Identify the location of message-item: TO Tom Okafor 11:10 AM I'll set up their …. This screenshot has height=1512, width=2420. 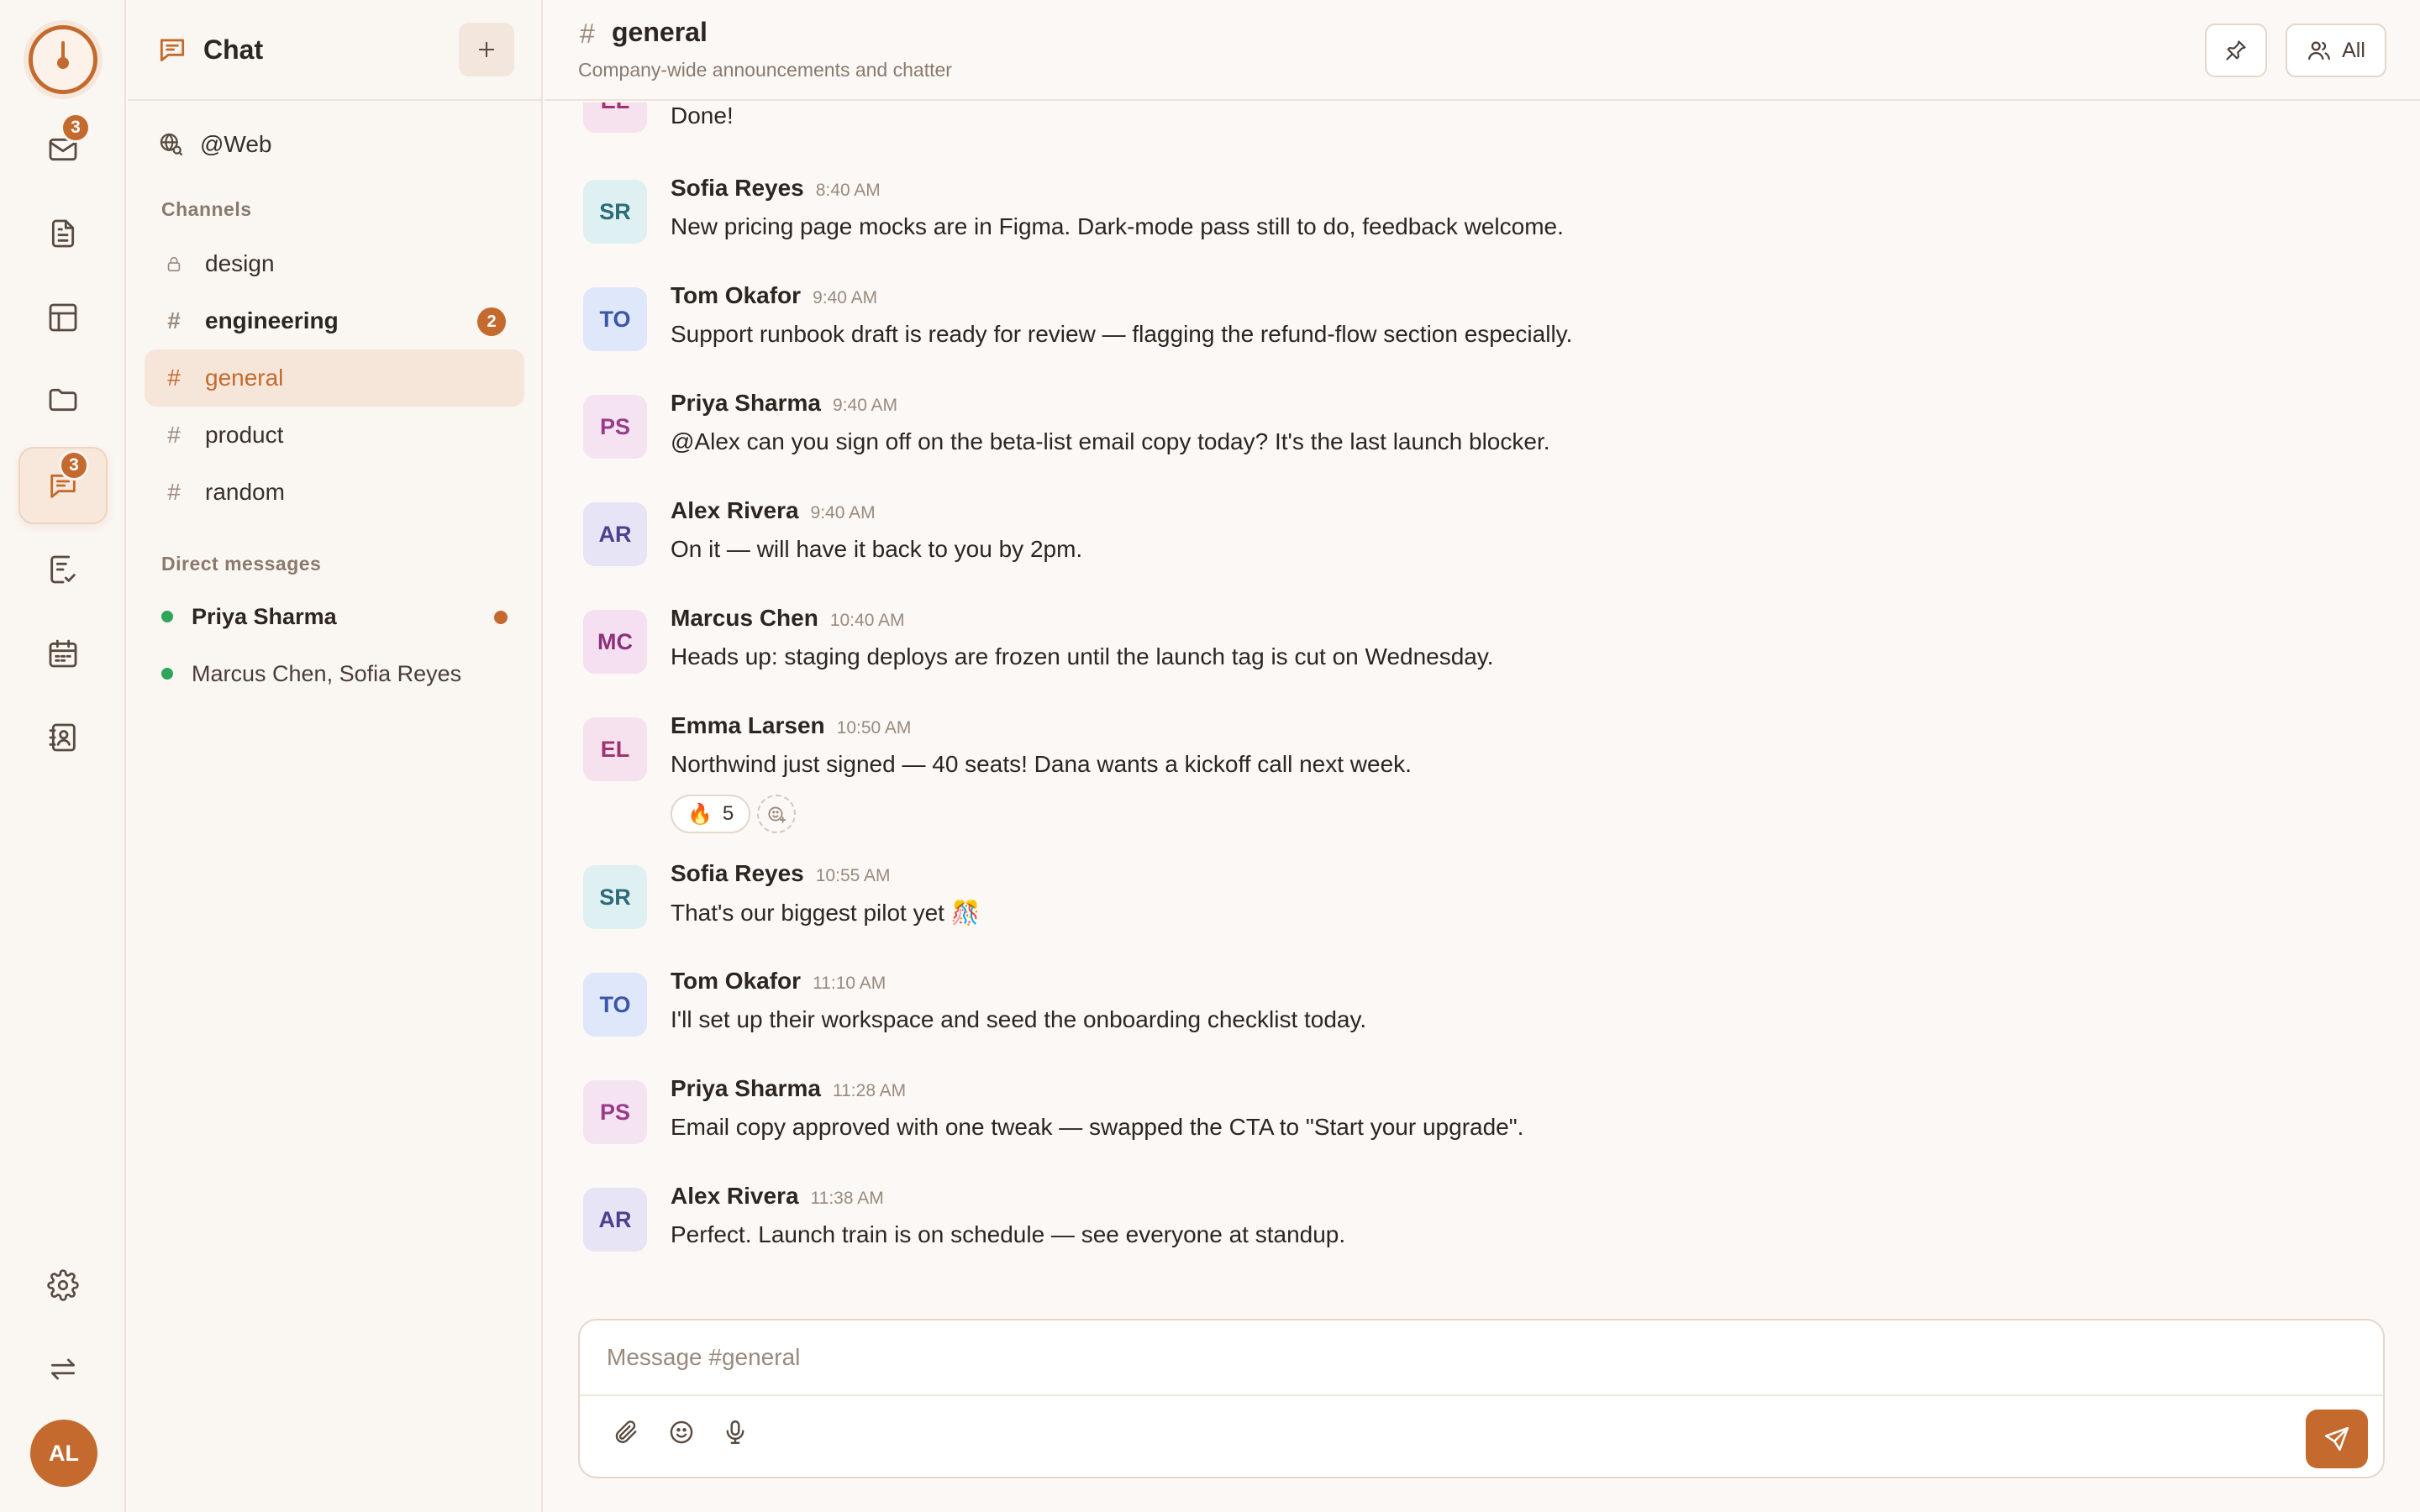
(1486, 1014).